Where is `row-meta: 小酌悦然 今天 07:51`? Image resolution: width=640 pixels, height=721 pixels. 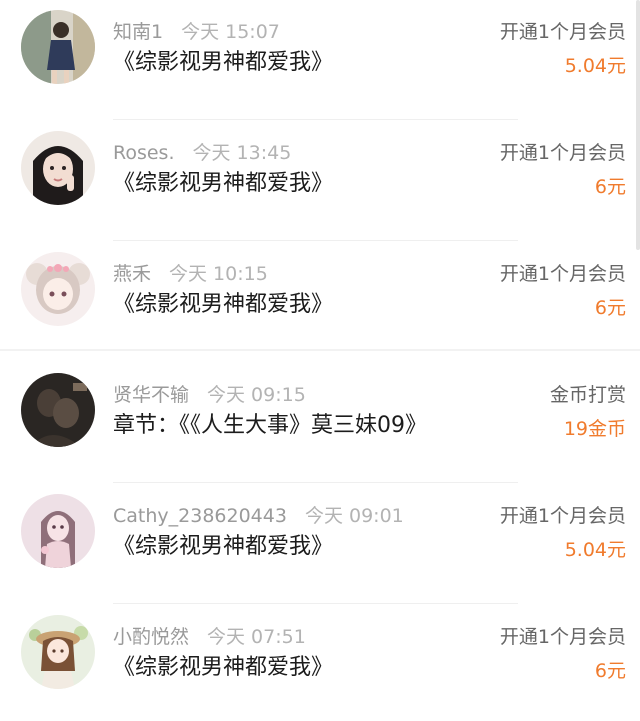 row-meta: 小酌悦然 今天 07:51 is located at coordinates (209, 637).